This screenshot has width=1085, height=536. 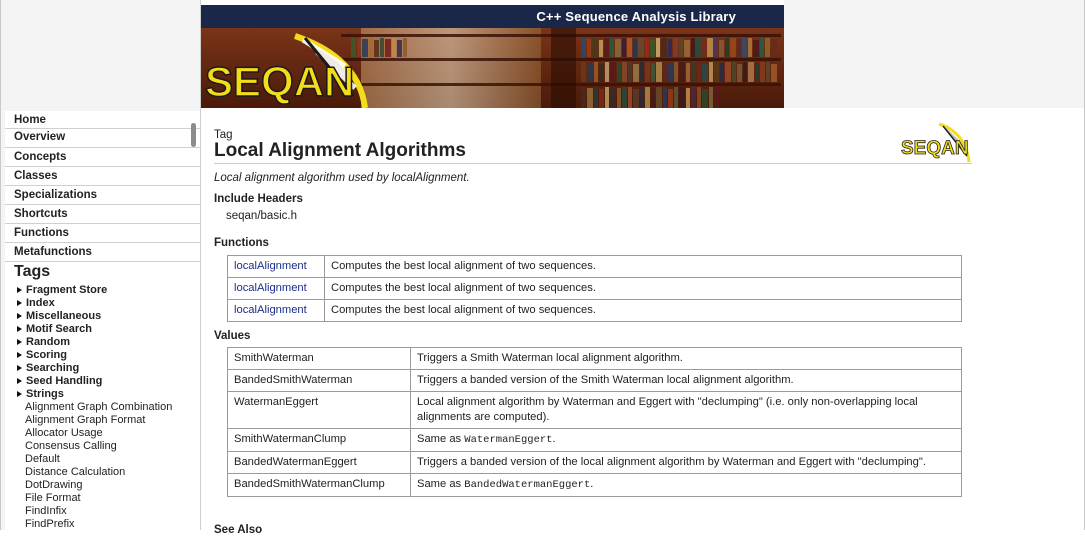 I want to click on tag-folder-label: Motif Search, so click(x=59, y=329).